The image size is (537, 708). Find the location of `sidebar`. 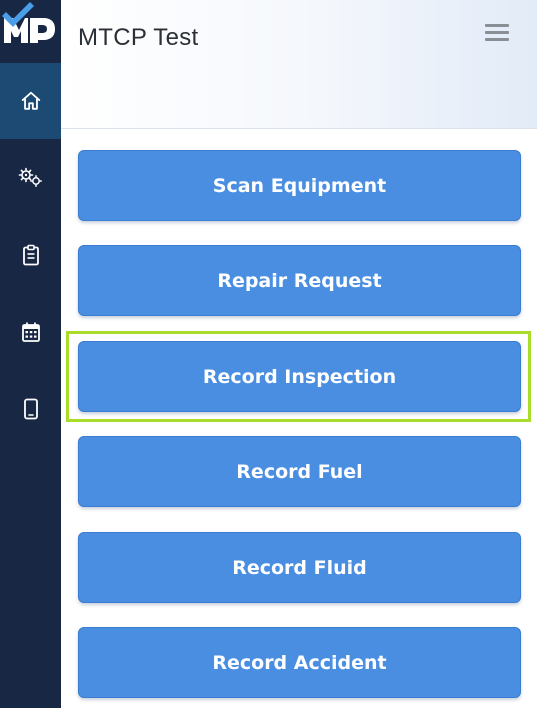

sidebar is located at coordinates (30, 354).